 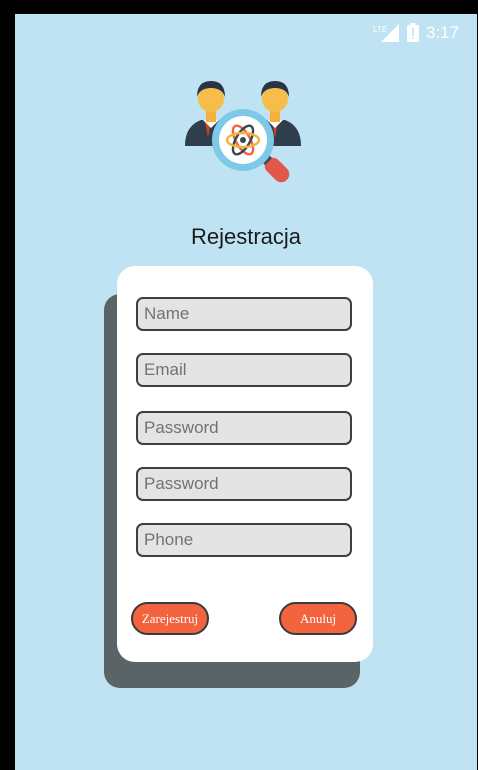 I want to click on status-time: 3:17, so click(x=443, y=32).